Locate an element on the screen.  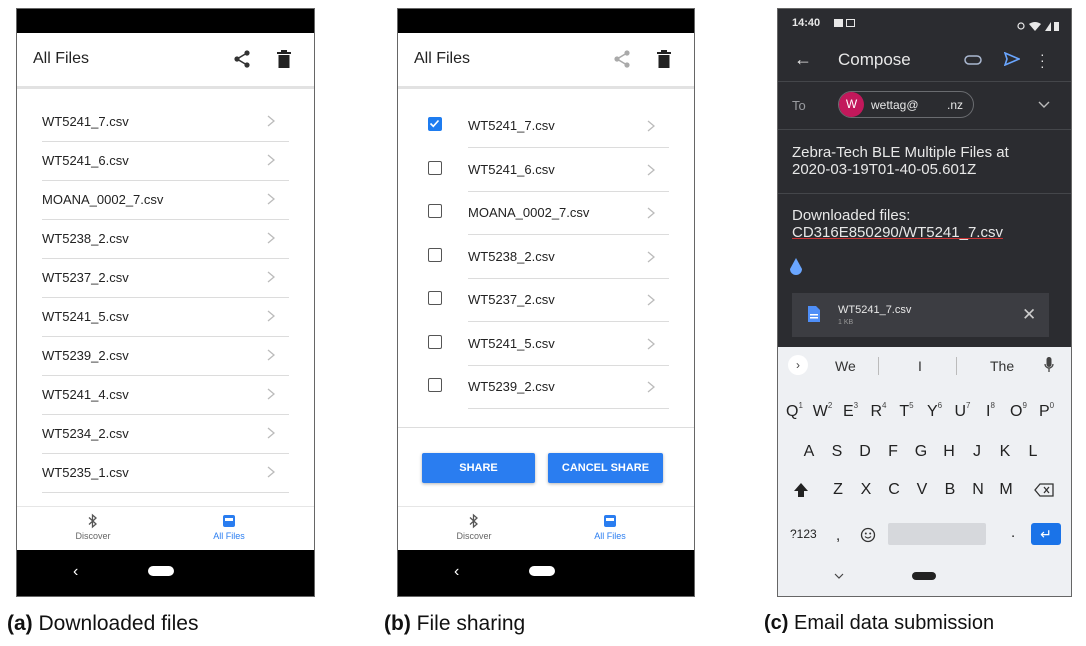
space-bar is located at coordinates (937, 534).